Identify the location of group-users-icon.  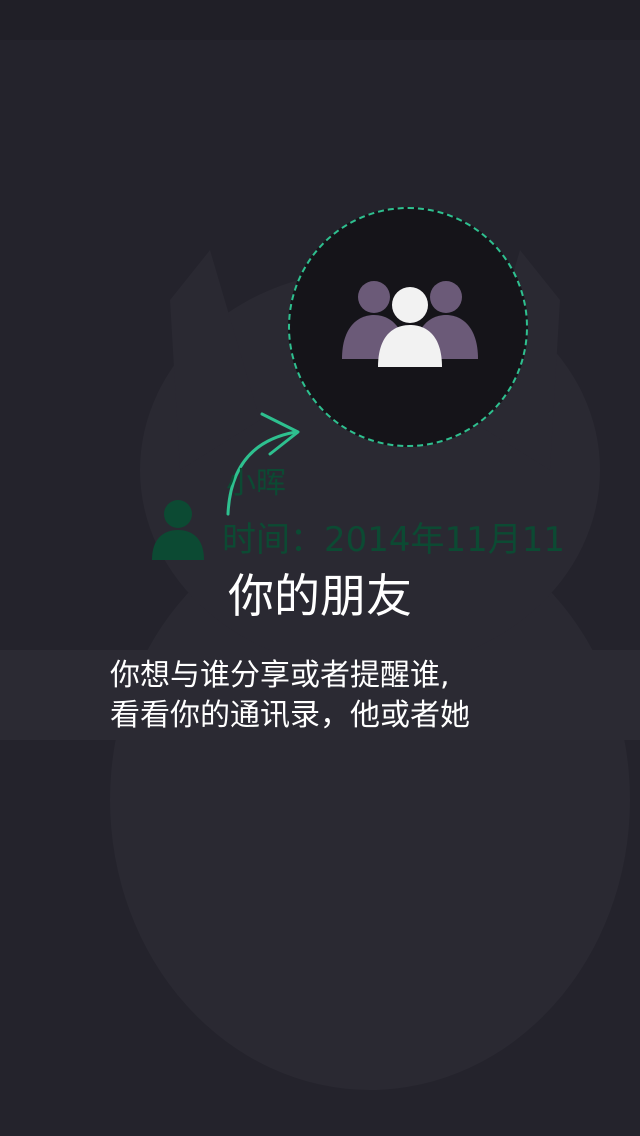
(410, 324).